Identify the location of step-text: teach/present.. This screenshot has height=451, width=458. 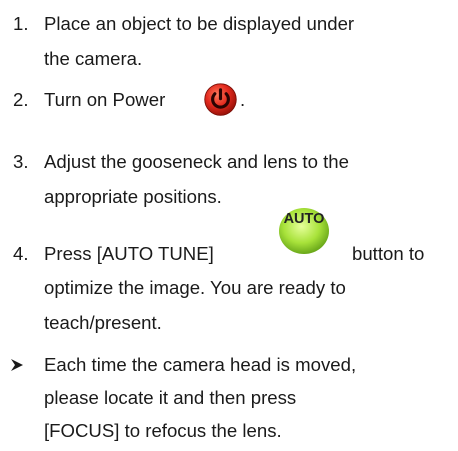
(103, 322).